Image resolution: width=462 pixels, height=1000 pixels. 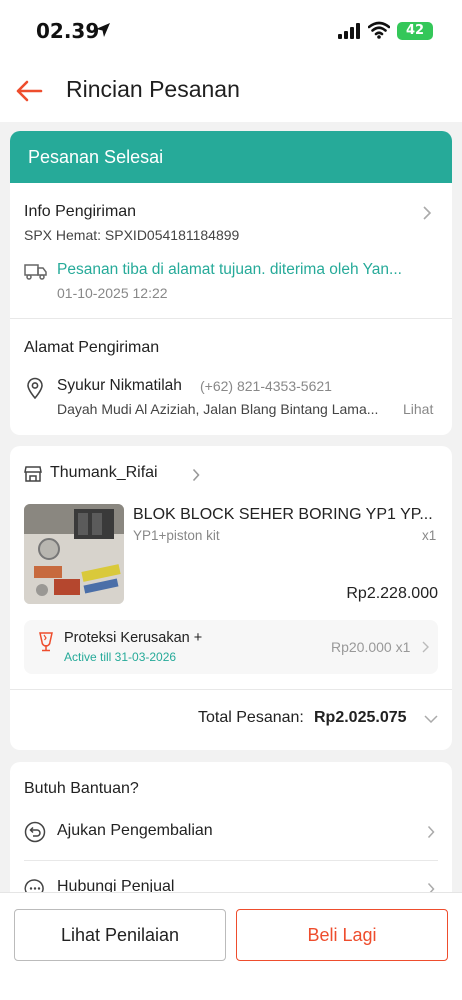 I want to click on status-bar: 02.39 42, so click(x=231, y=31).